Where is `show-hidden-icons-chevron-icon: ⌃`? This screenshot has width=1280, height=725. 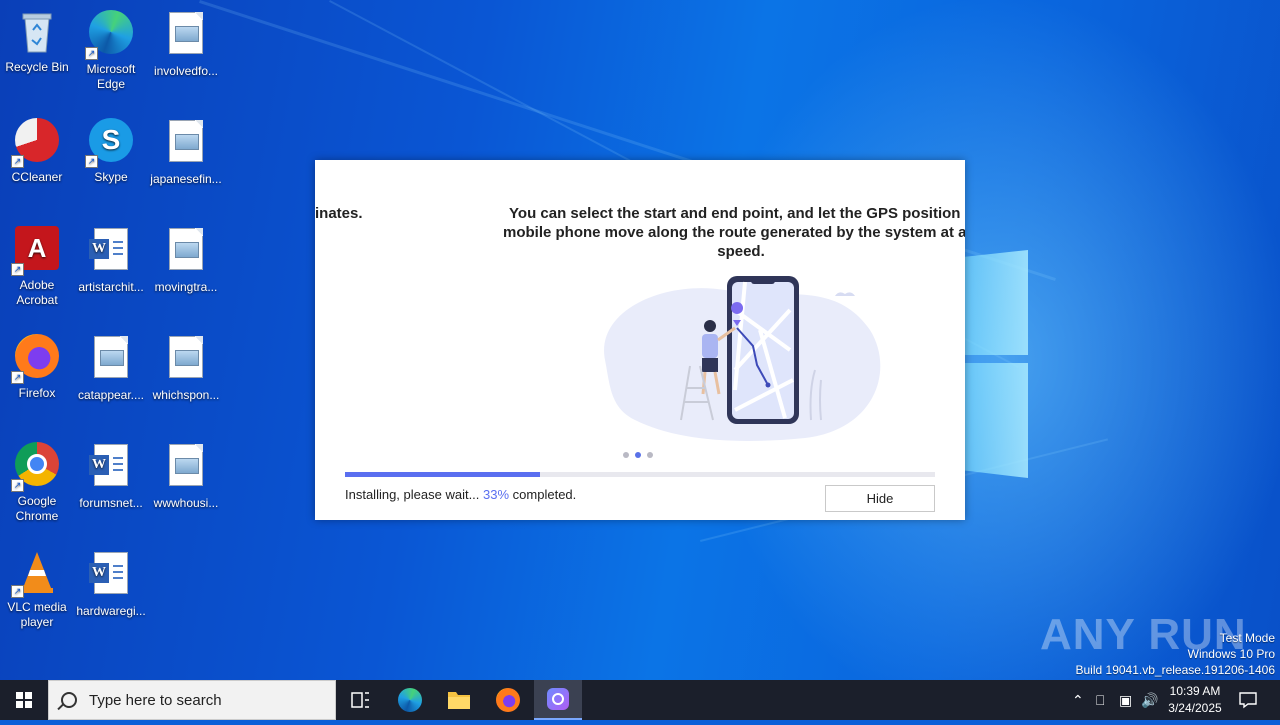
show-hidden-icons-chevron-icon: ⌃ is located at coordinates (1078, 700).